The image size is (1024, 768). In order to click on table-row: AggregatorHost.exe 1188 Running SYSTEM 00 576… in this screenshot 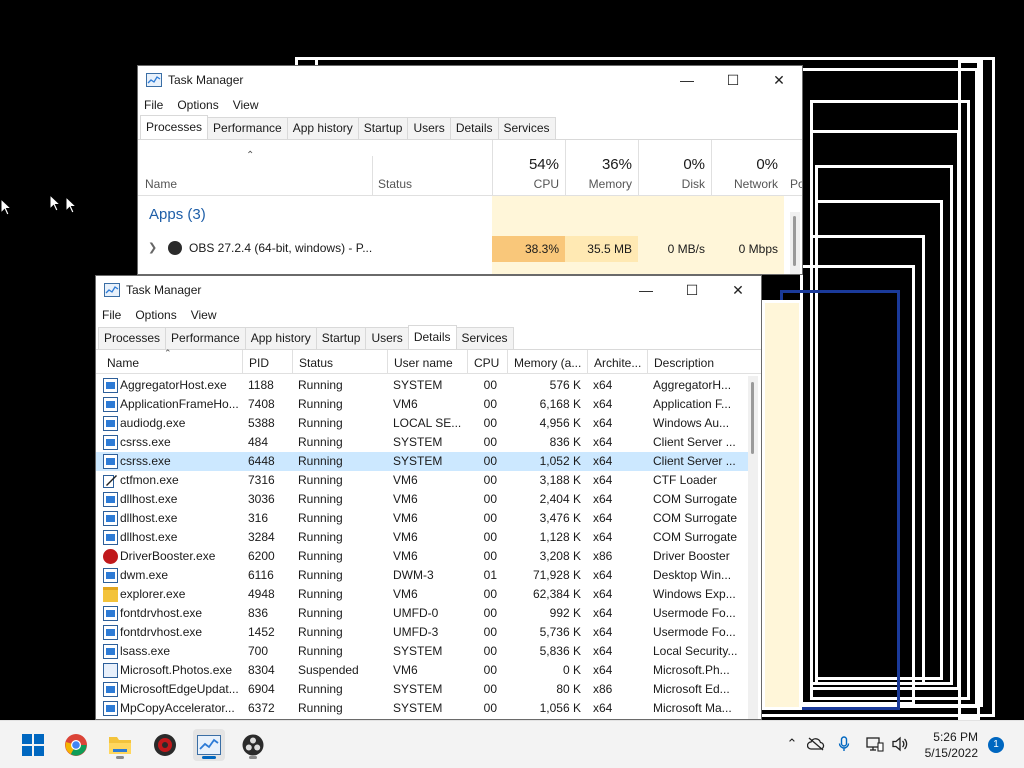, I will do `click(423, 385)`.